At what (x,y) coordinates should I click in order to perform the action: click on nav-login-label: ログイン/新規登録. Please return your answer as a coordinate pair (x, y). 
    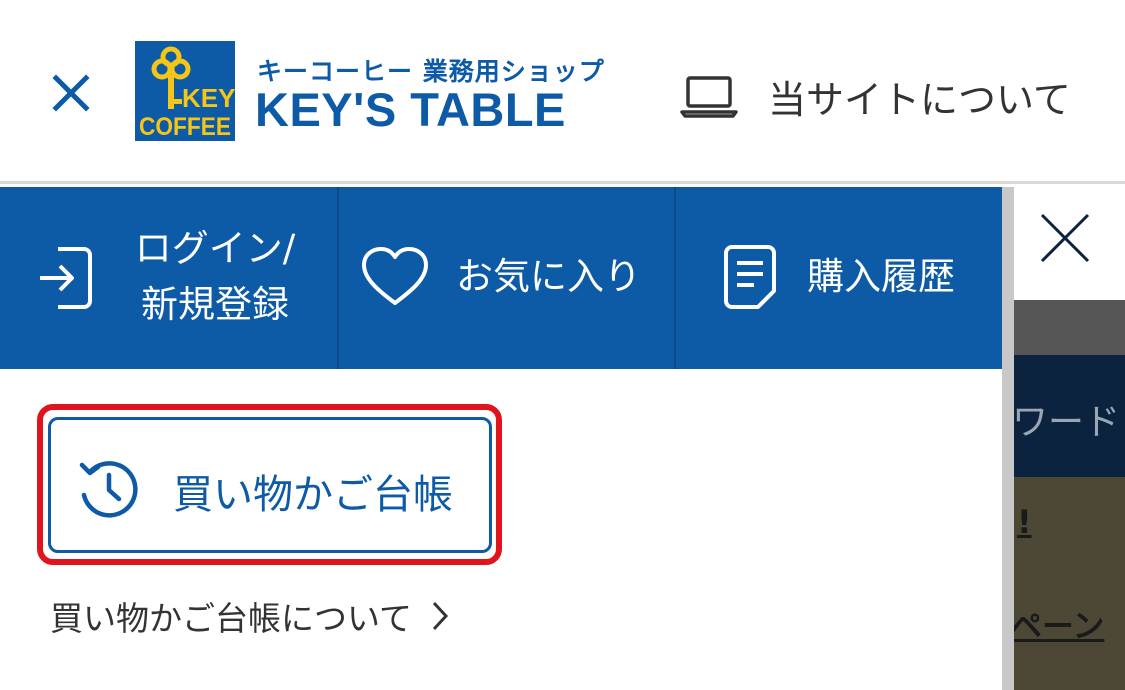
    Looking at the image, I should click on (215, 276).